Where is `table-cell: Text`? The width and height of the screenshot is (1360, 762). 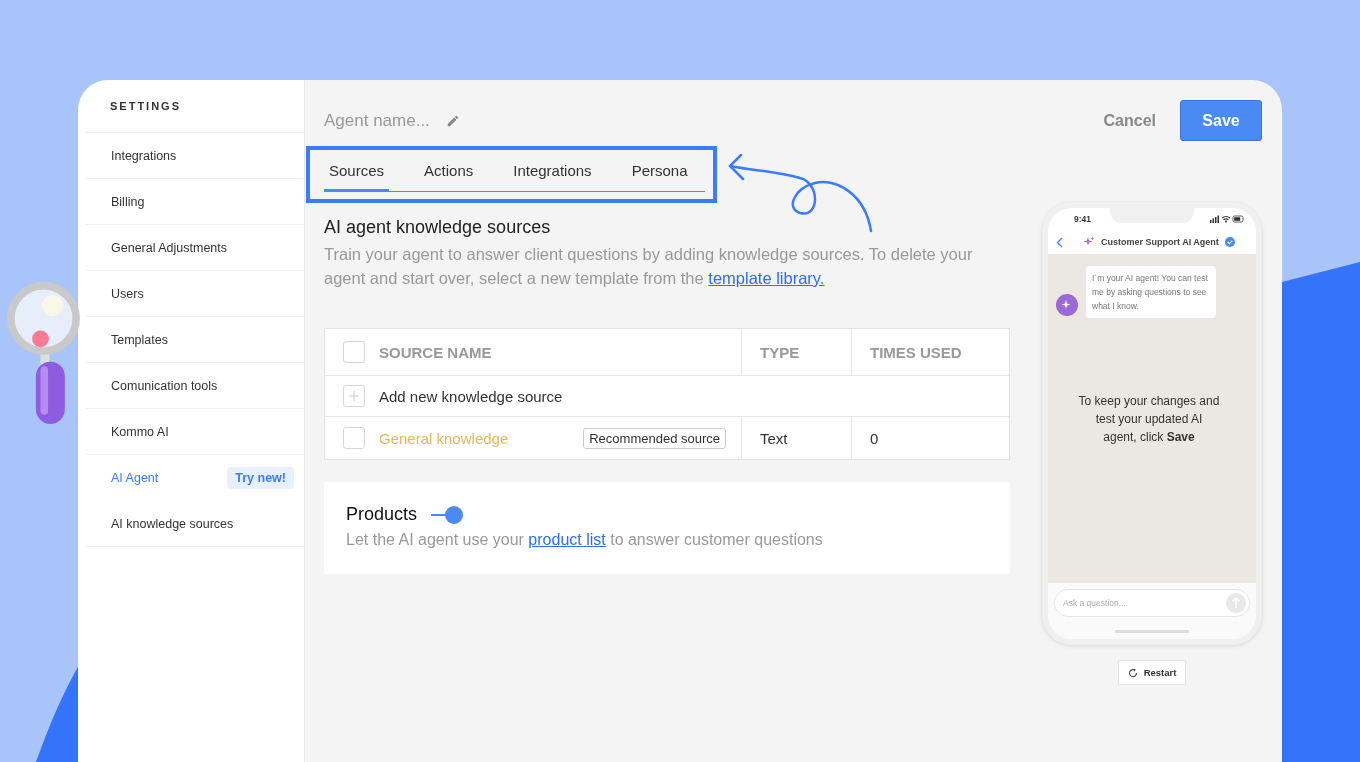 table-cell: Text is located at coordinates (797, 438).